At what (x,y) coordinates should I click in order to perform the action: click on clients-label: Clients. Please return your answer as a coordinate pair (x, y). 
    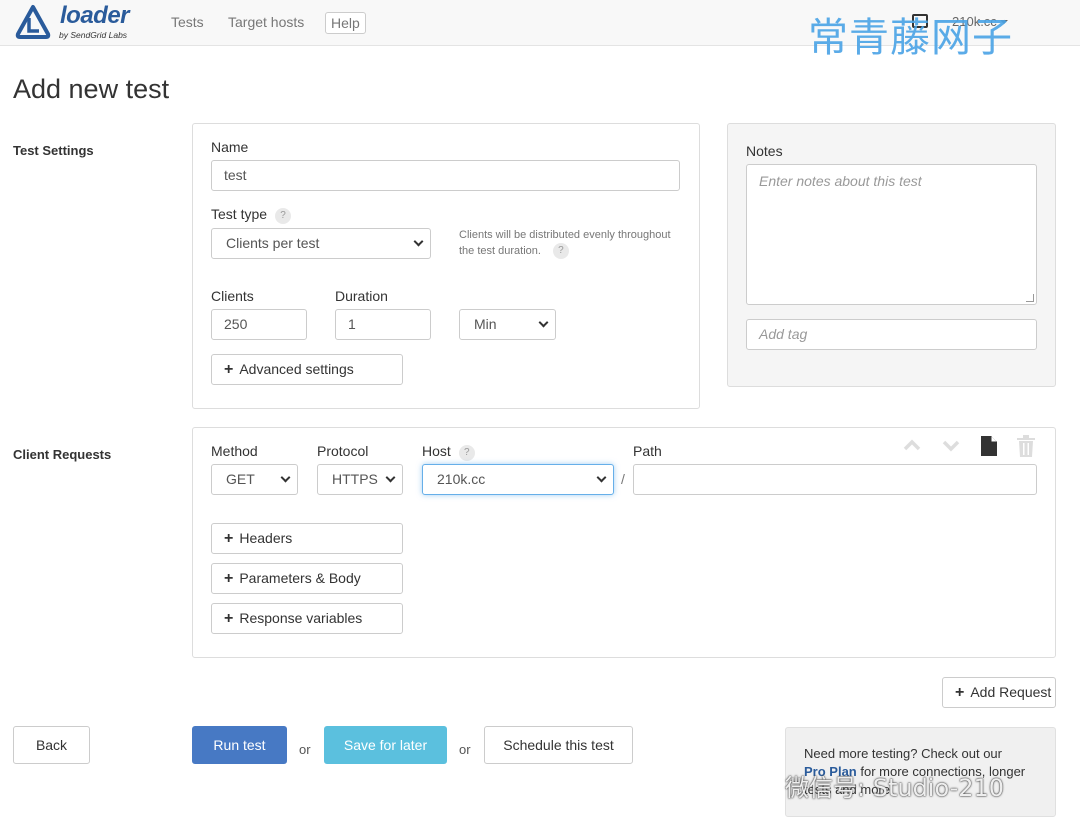
    Looking at the image, I should click on (232, 296).